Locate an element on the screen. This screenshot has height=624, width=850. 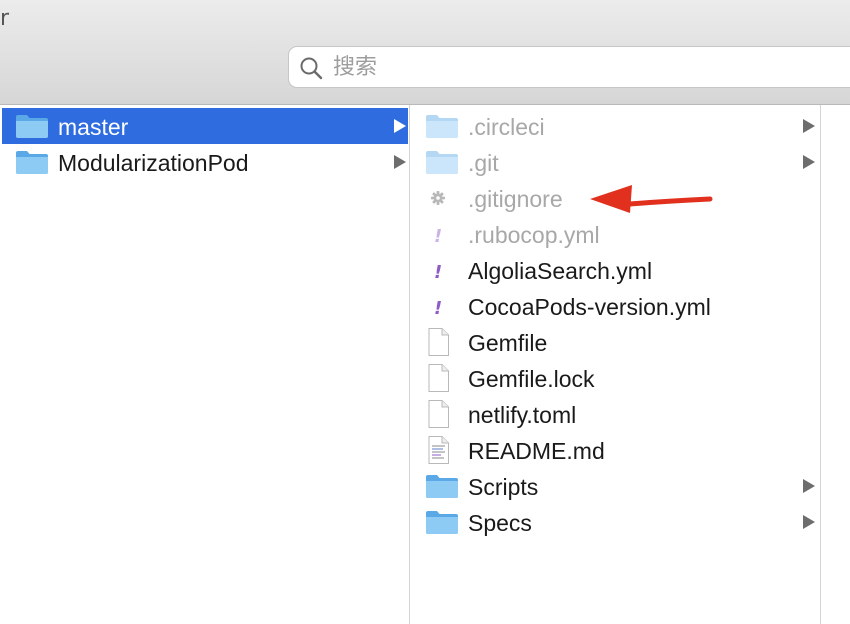
item-label: Gemfile is located at coordinates (508, 343).